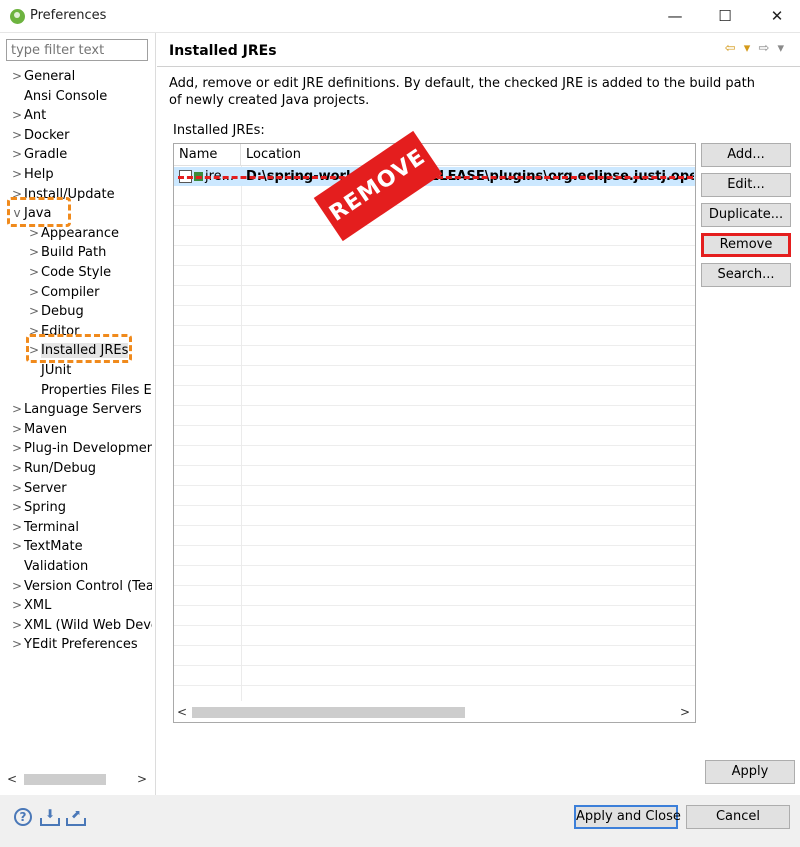  What do you see at coordinates (38, 488) in the screenshot?
I see `tree-item: > Server` at bounding box center [38, 488].